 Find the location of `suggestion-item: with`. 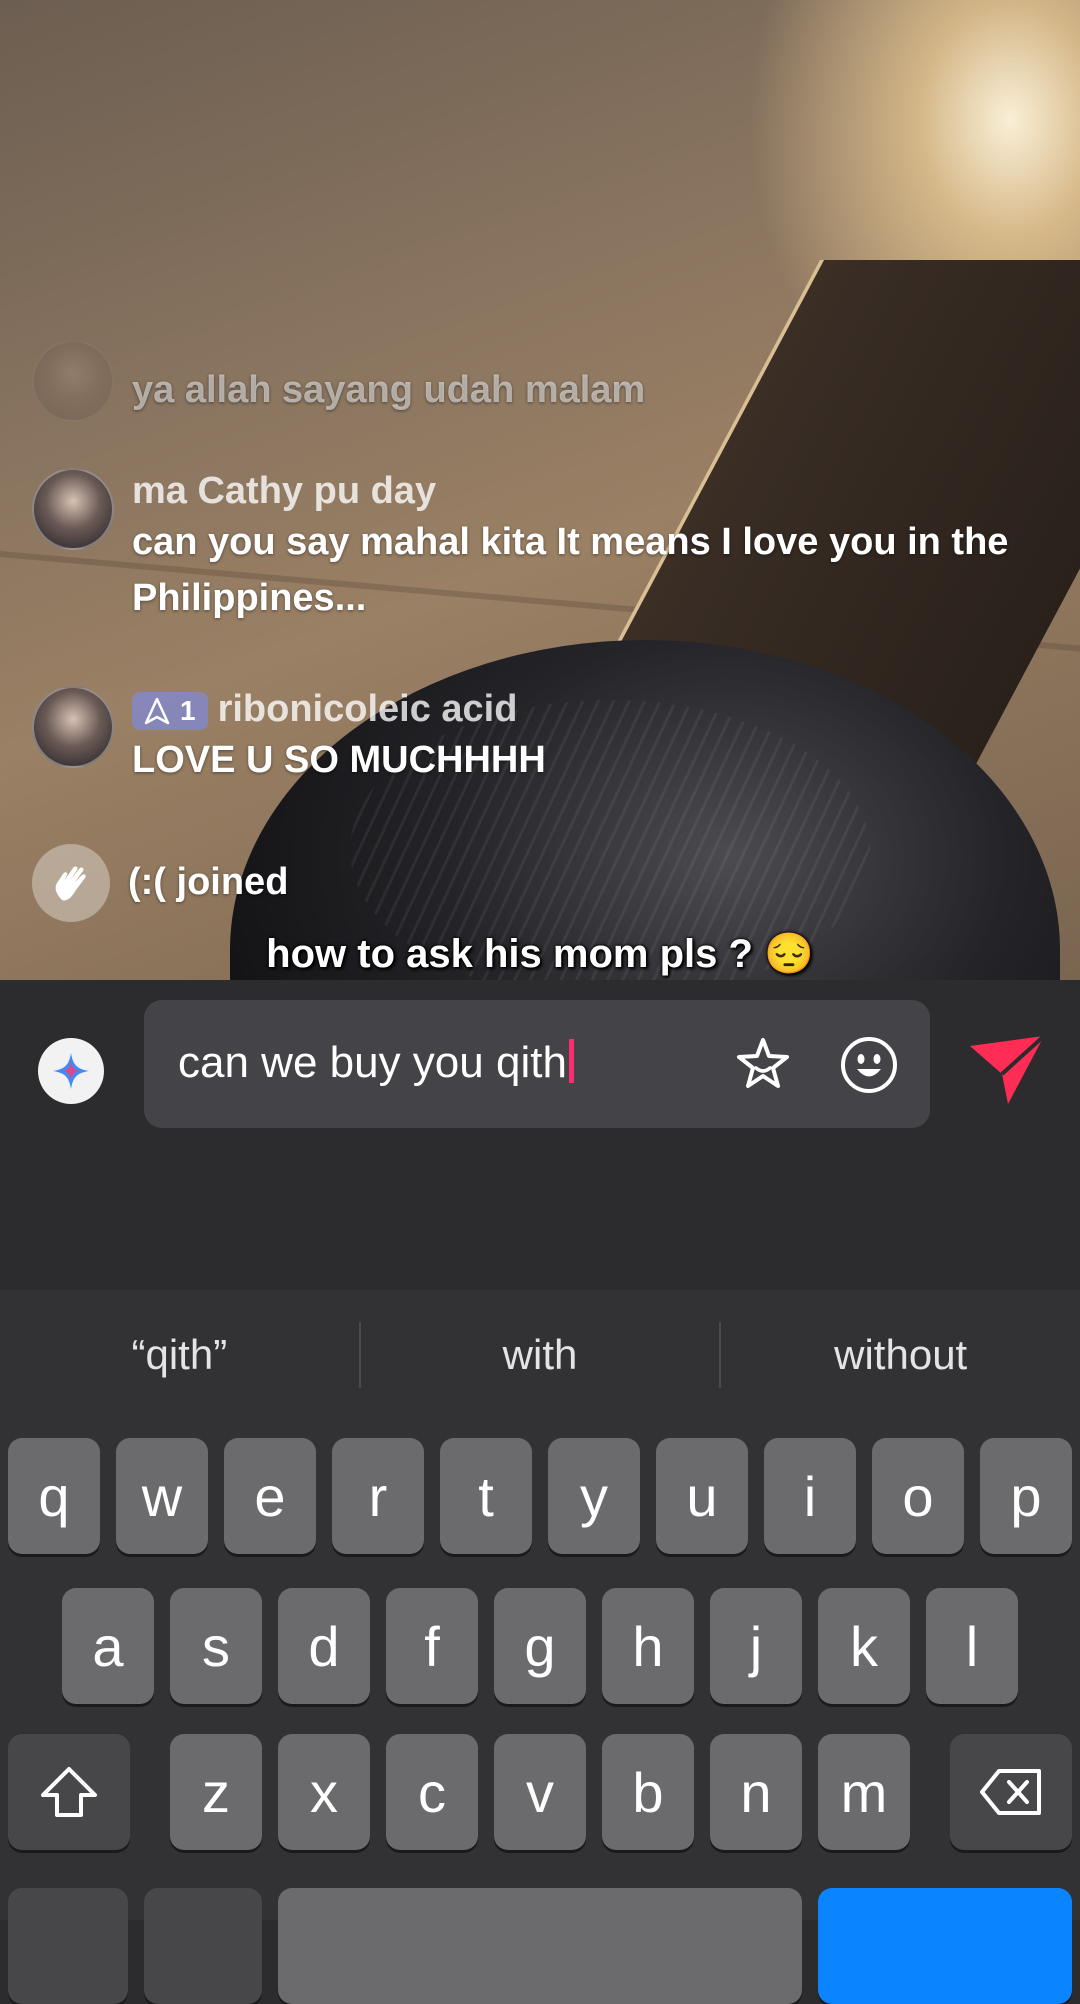

suggestion-item: with is located at coordinates (540, 1355).